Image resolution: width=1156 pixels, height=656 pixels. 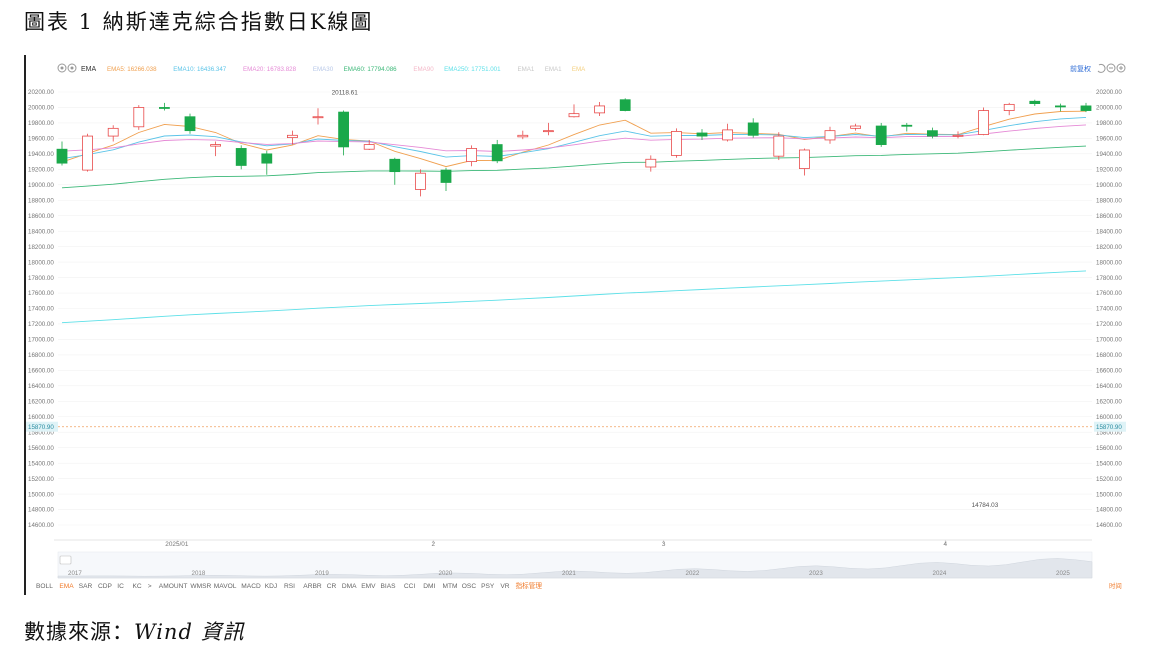 What do you see at coordinates (137, 586) in the screenshot?
I see `indicator-tab: KC` at bounding box center [137, 586].